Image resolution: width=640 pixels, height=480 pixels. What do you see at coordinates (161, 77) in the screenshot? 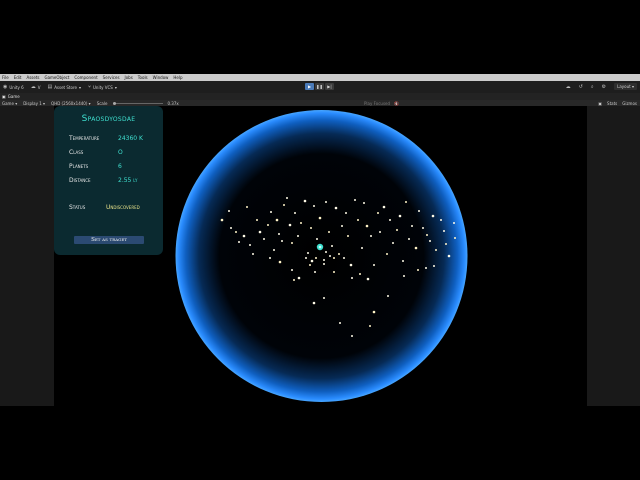
I see `menu-window: Window` at bounding box center [161, 77].